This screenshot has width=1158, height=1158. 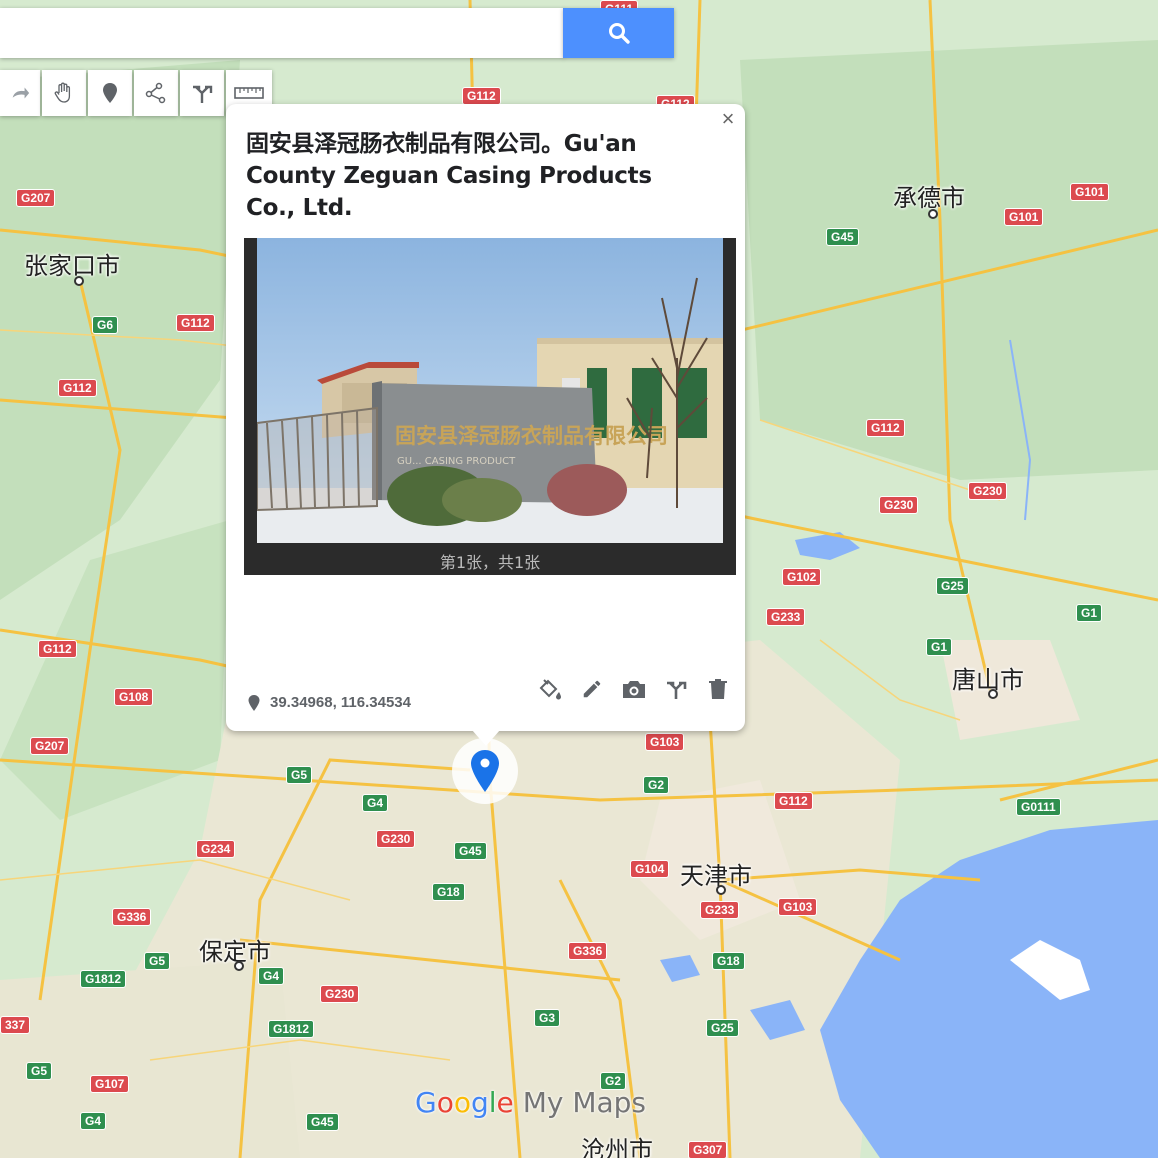 I want to click on hand-icon, so click(x=62, y=92).